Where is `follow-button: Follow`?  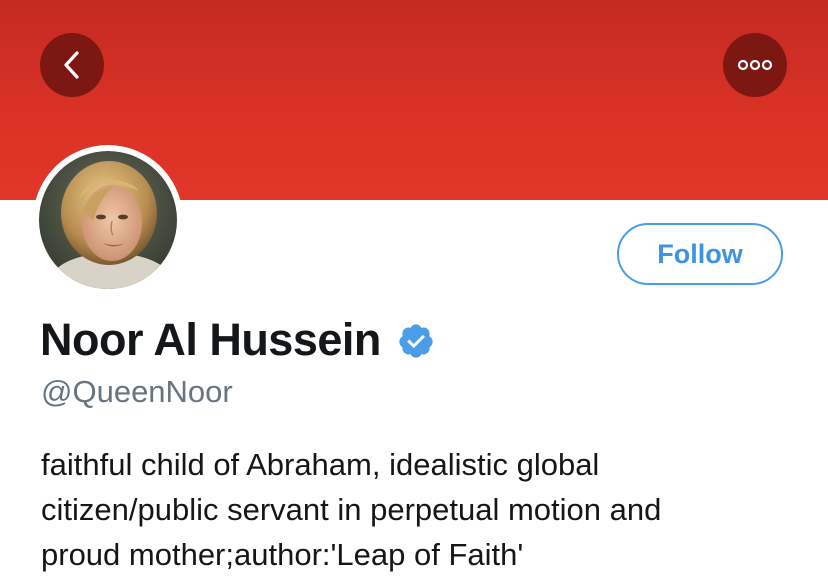 follow-button: Follow is located at coordinates (700, 254).